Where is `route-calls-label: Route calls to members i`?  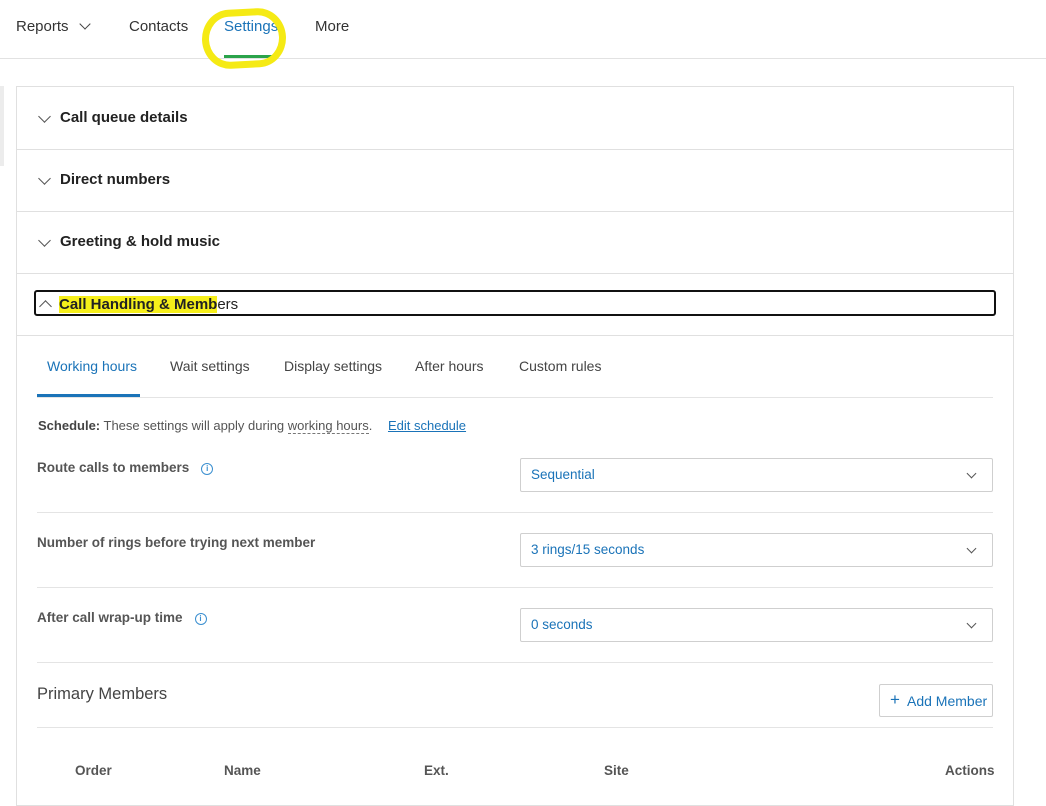 route-calls-label: Route calls to members i is located at coordinates (125, 468).